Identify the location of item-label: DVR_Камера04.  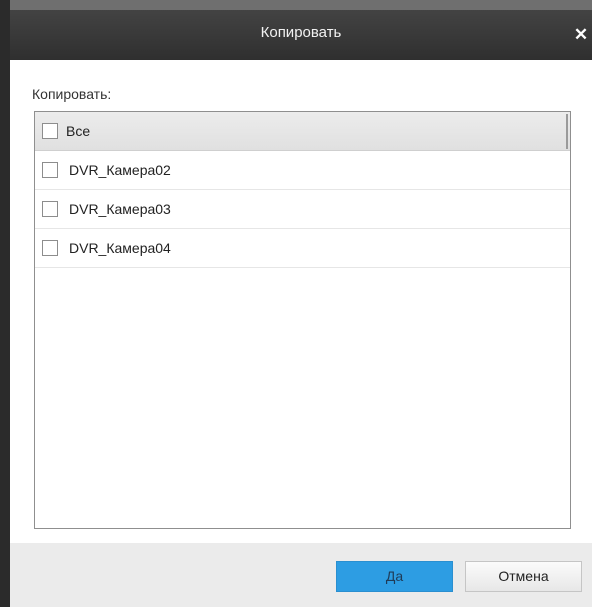
(120, 248).